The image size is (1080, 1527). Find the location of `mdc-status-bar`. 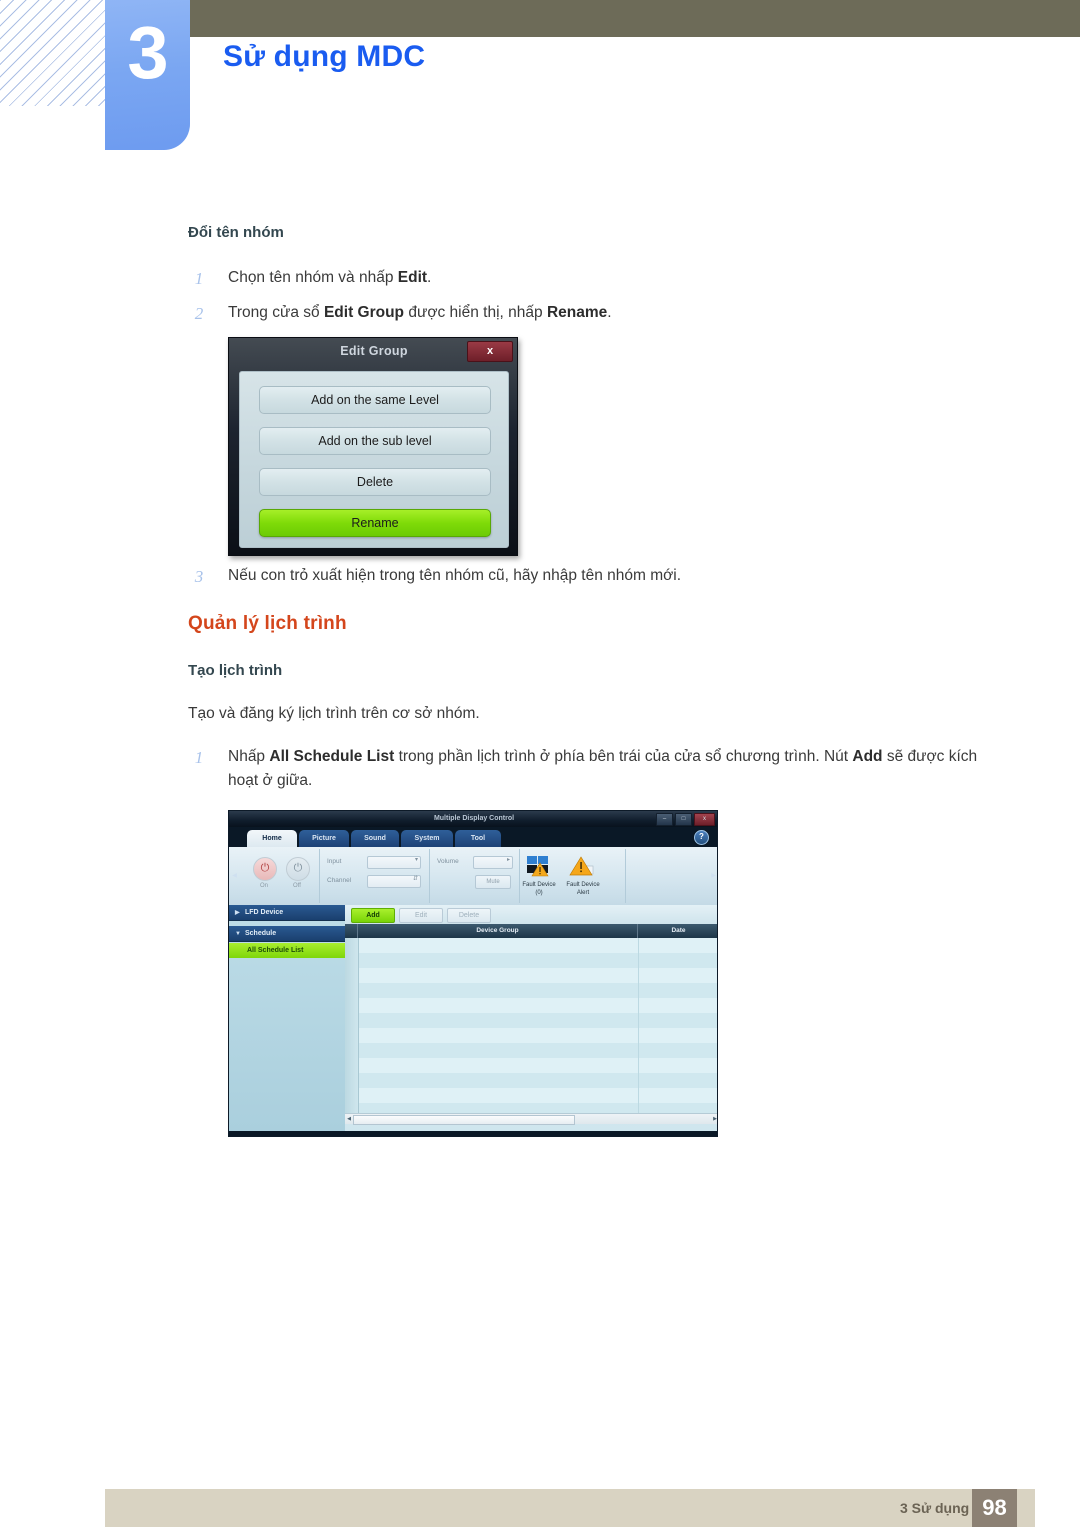

mdc-status-bar is located at coordinates (473, 1132).